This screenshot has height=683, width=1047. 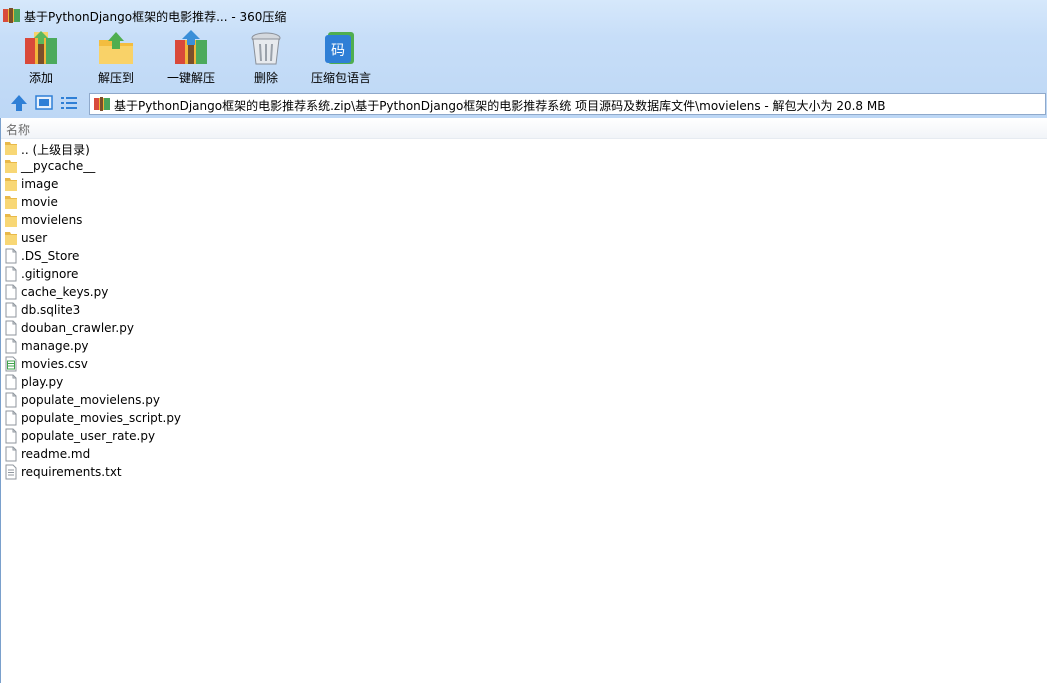 I want to click on file-row: readme.md, so click(x=200, y=454).